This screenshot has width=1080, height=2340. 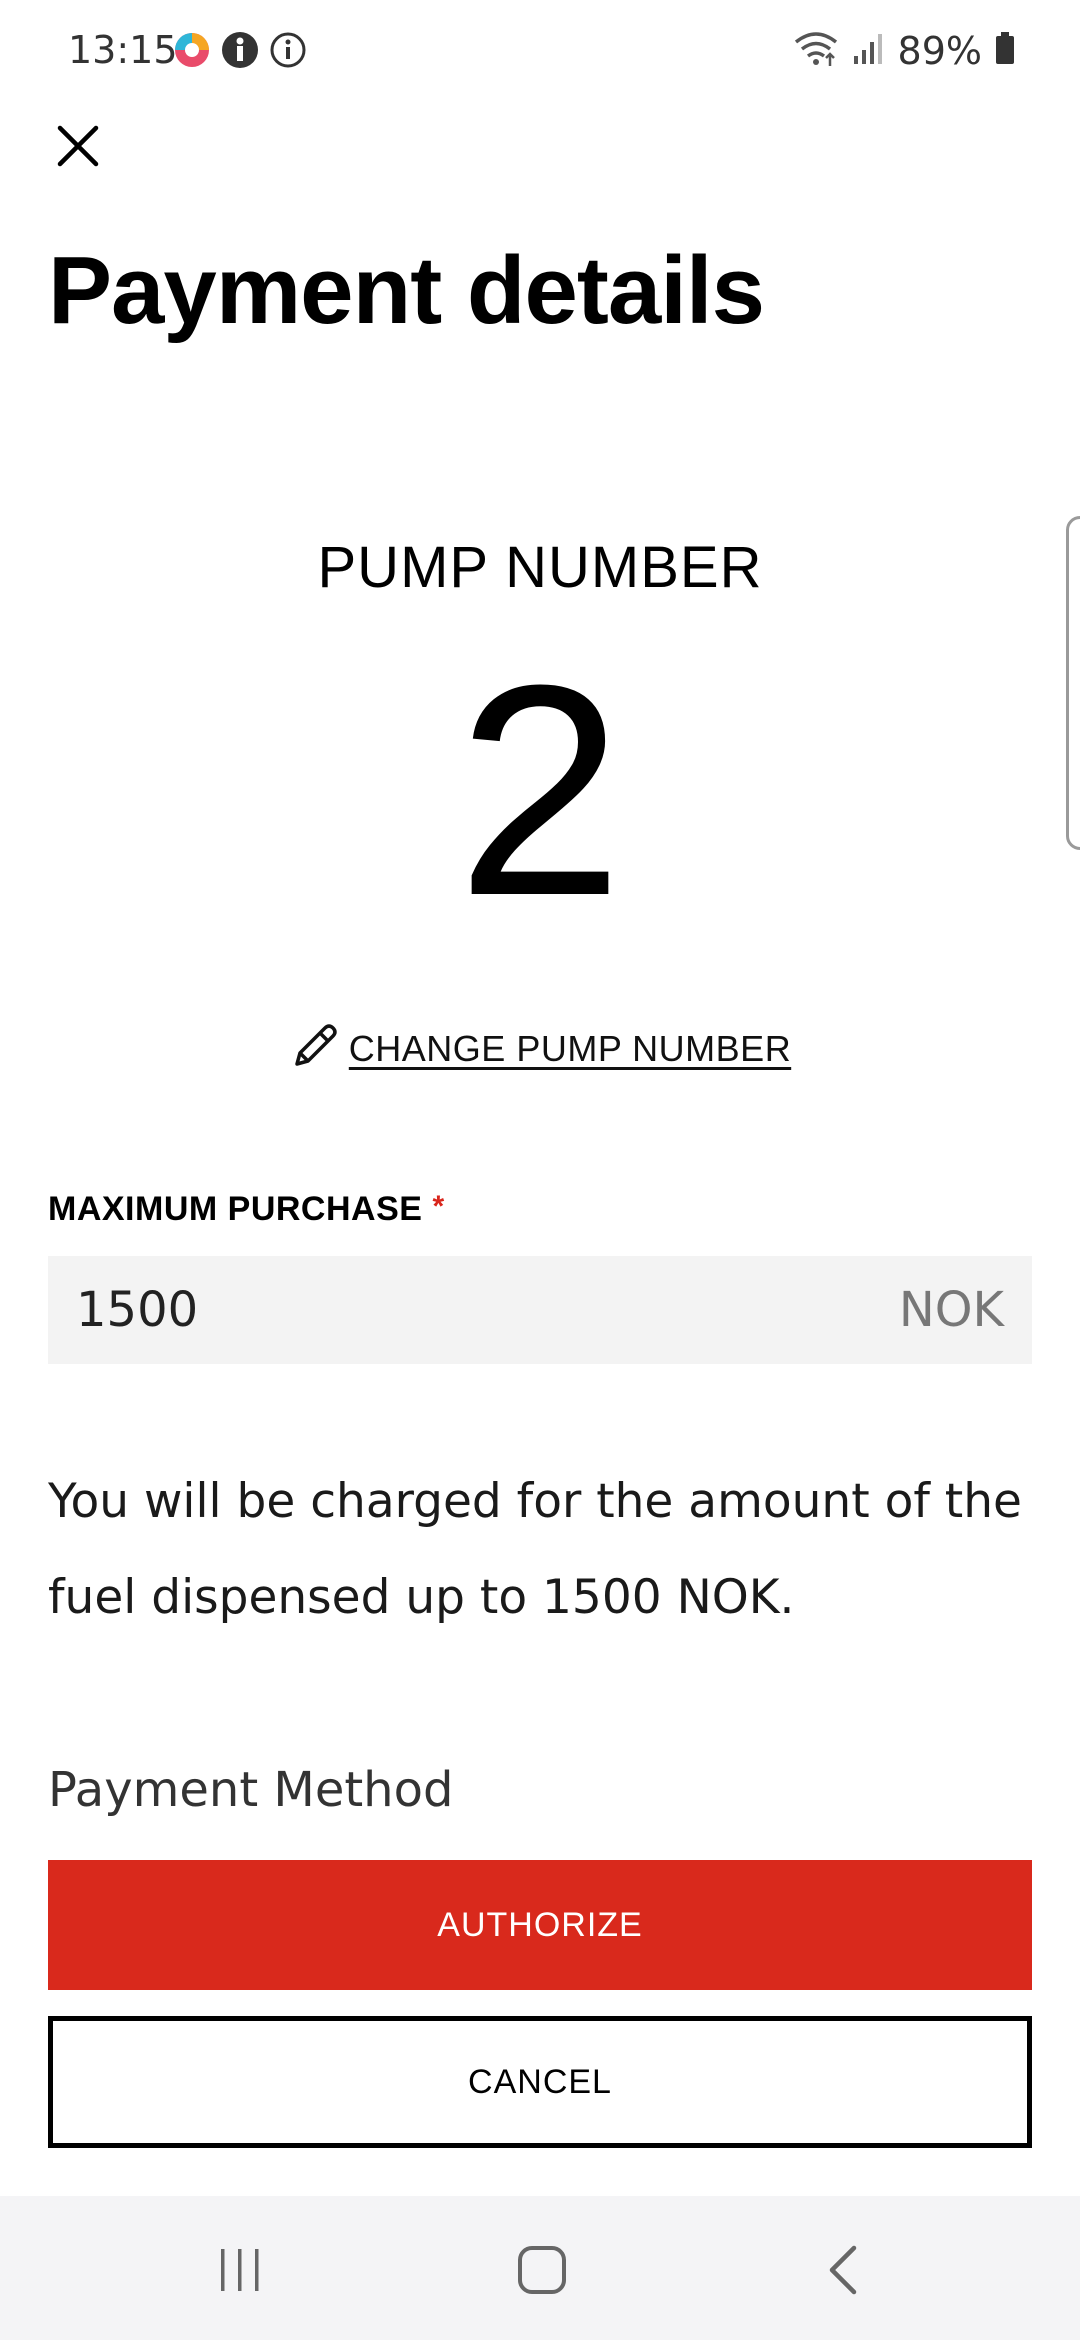 I want to click on battery-percent: 89%, so click(x=939, y=50).